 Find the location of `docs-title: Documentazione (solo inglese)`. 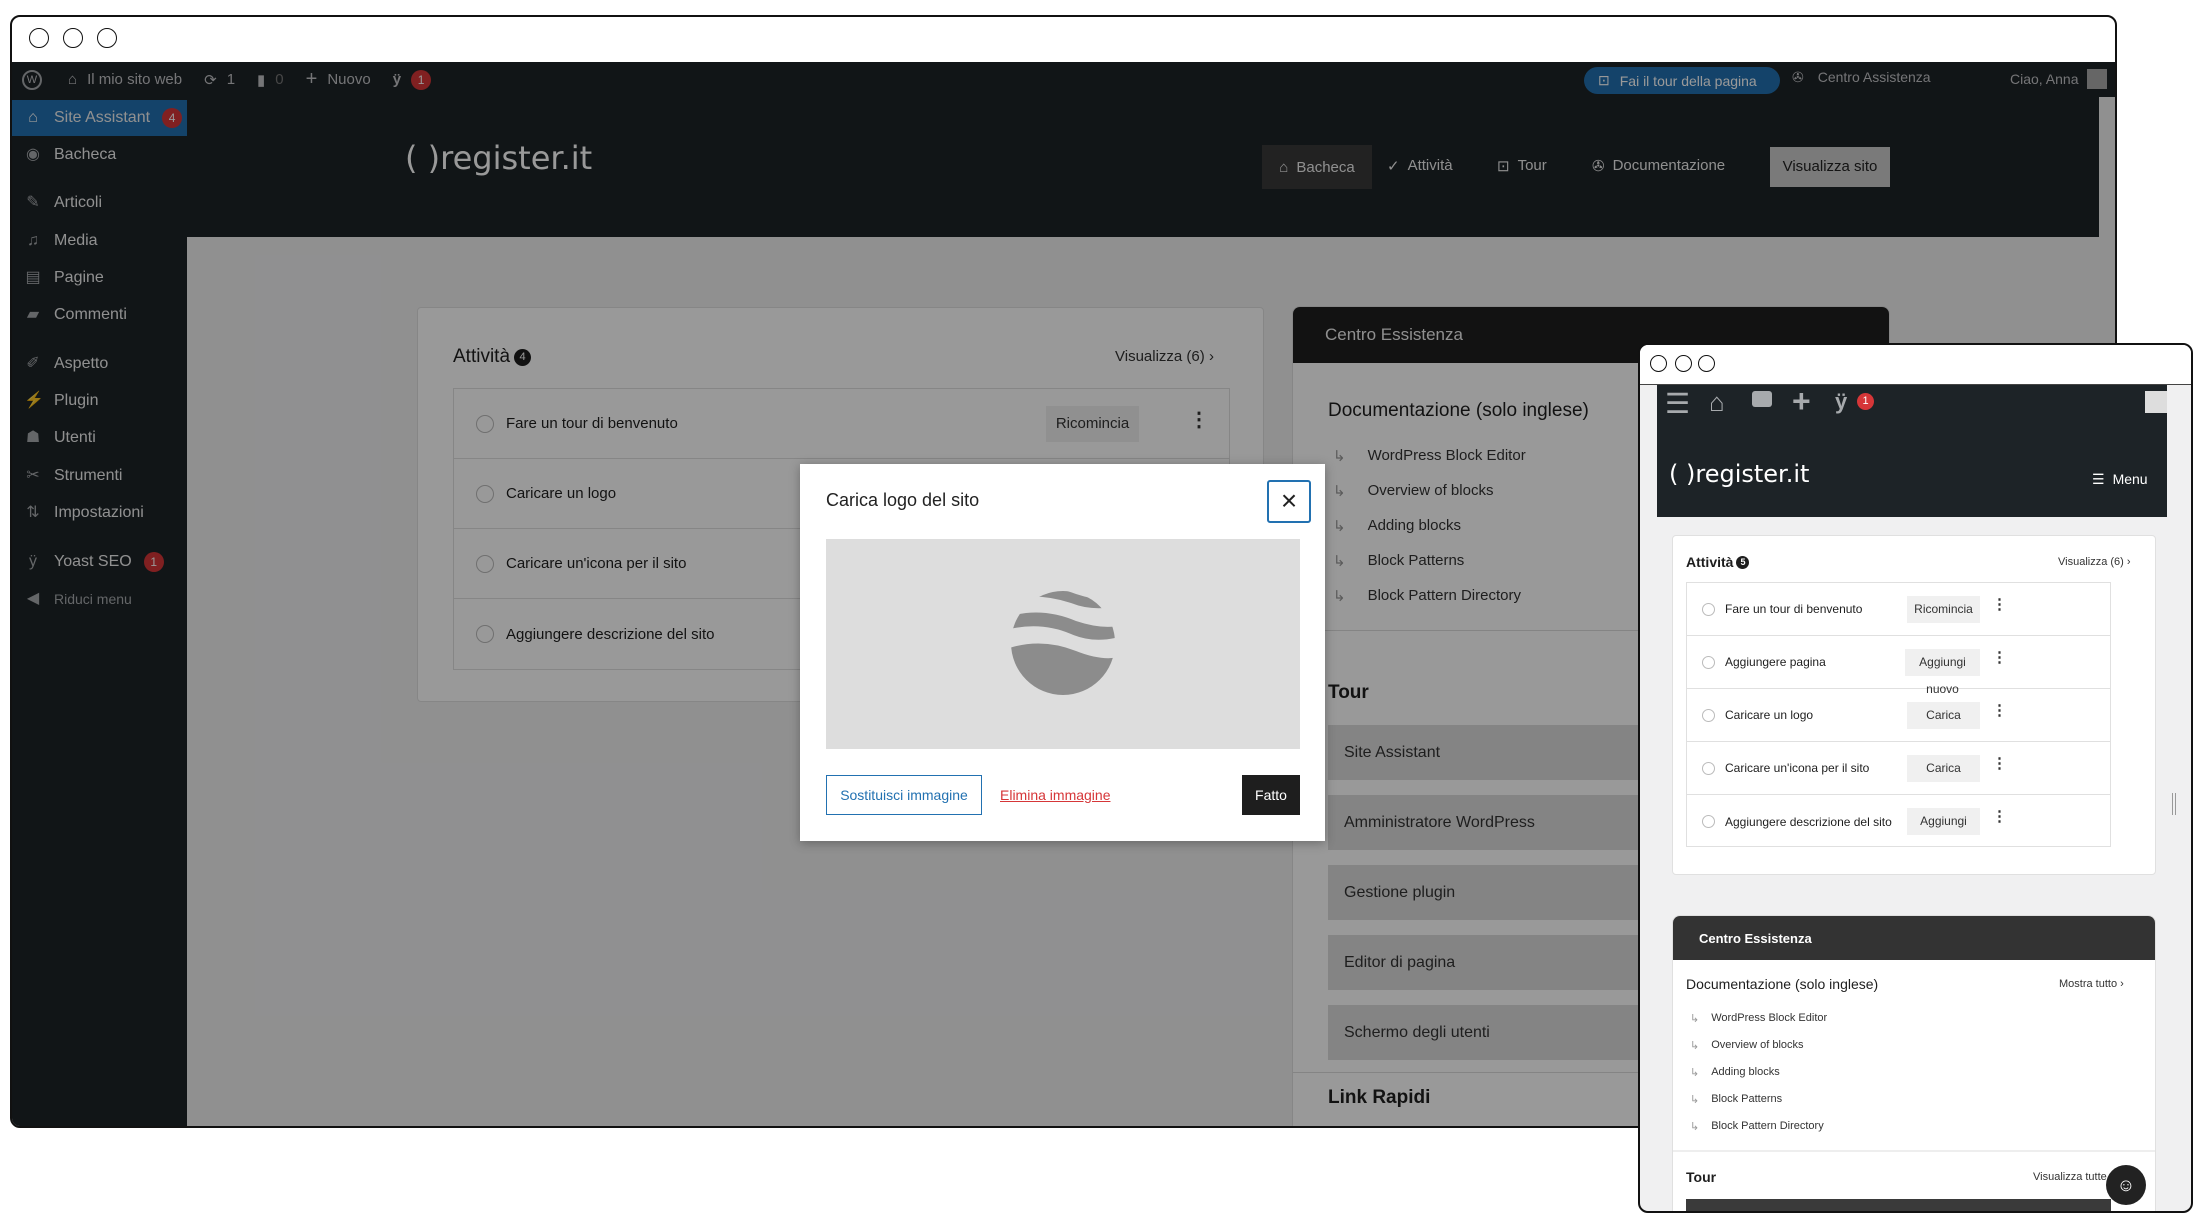

docs-title: Documentazione (solo inglese) is located at coordinates (1782, 984).